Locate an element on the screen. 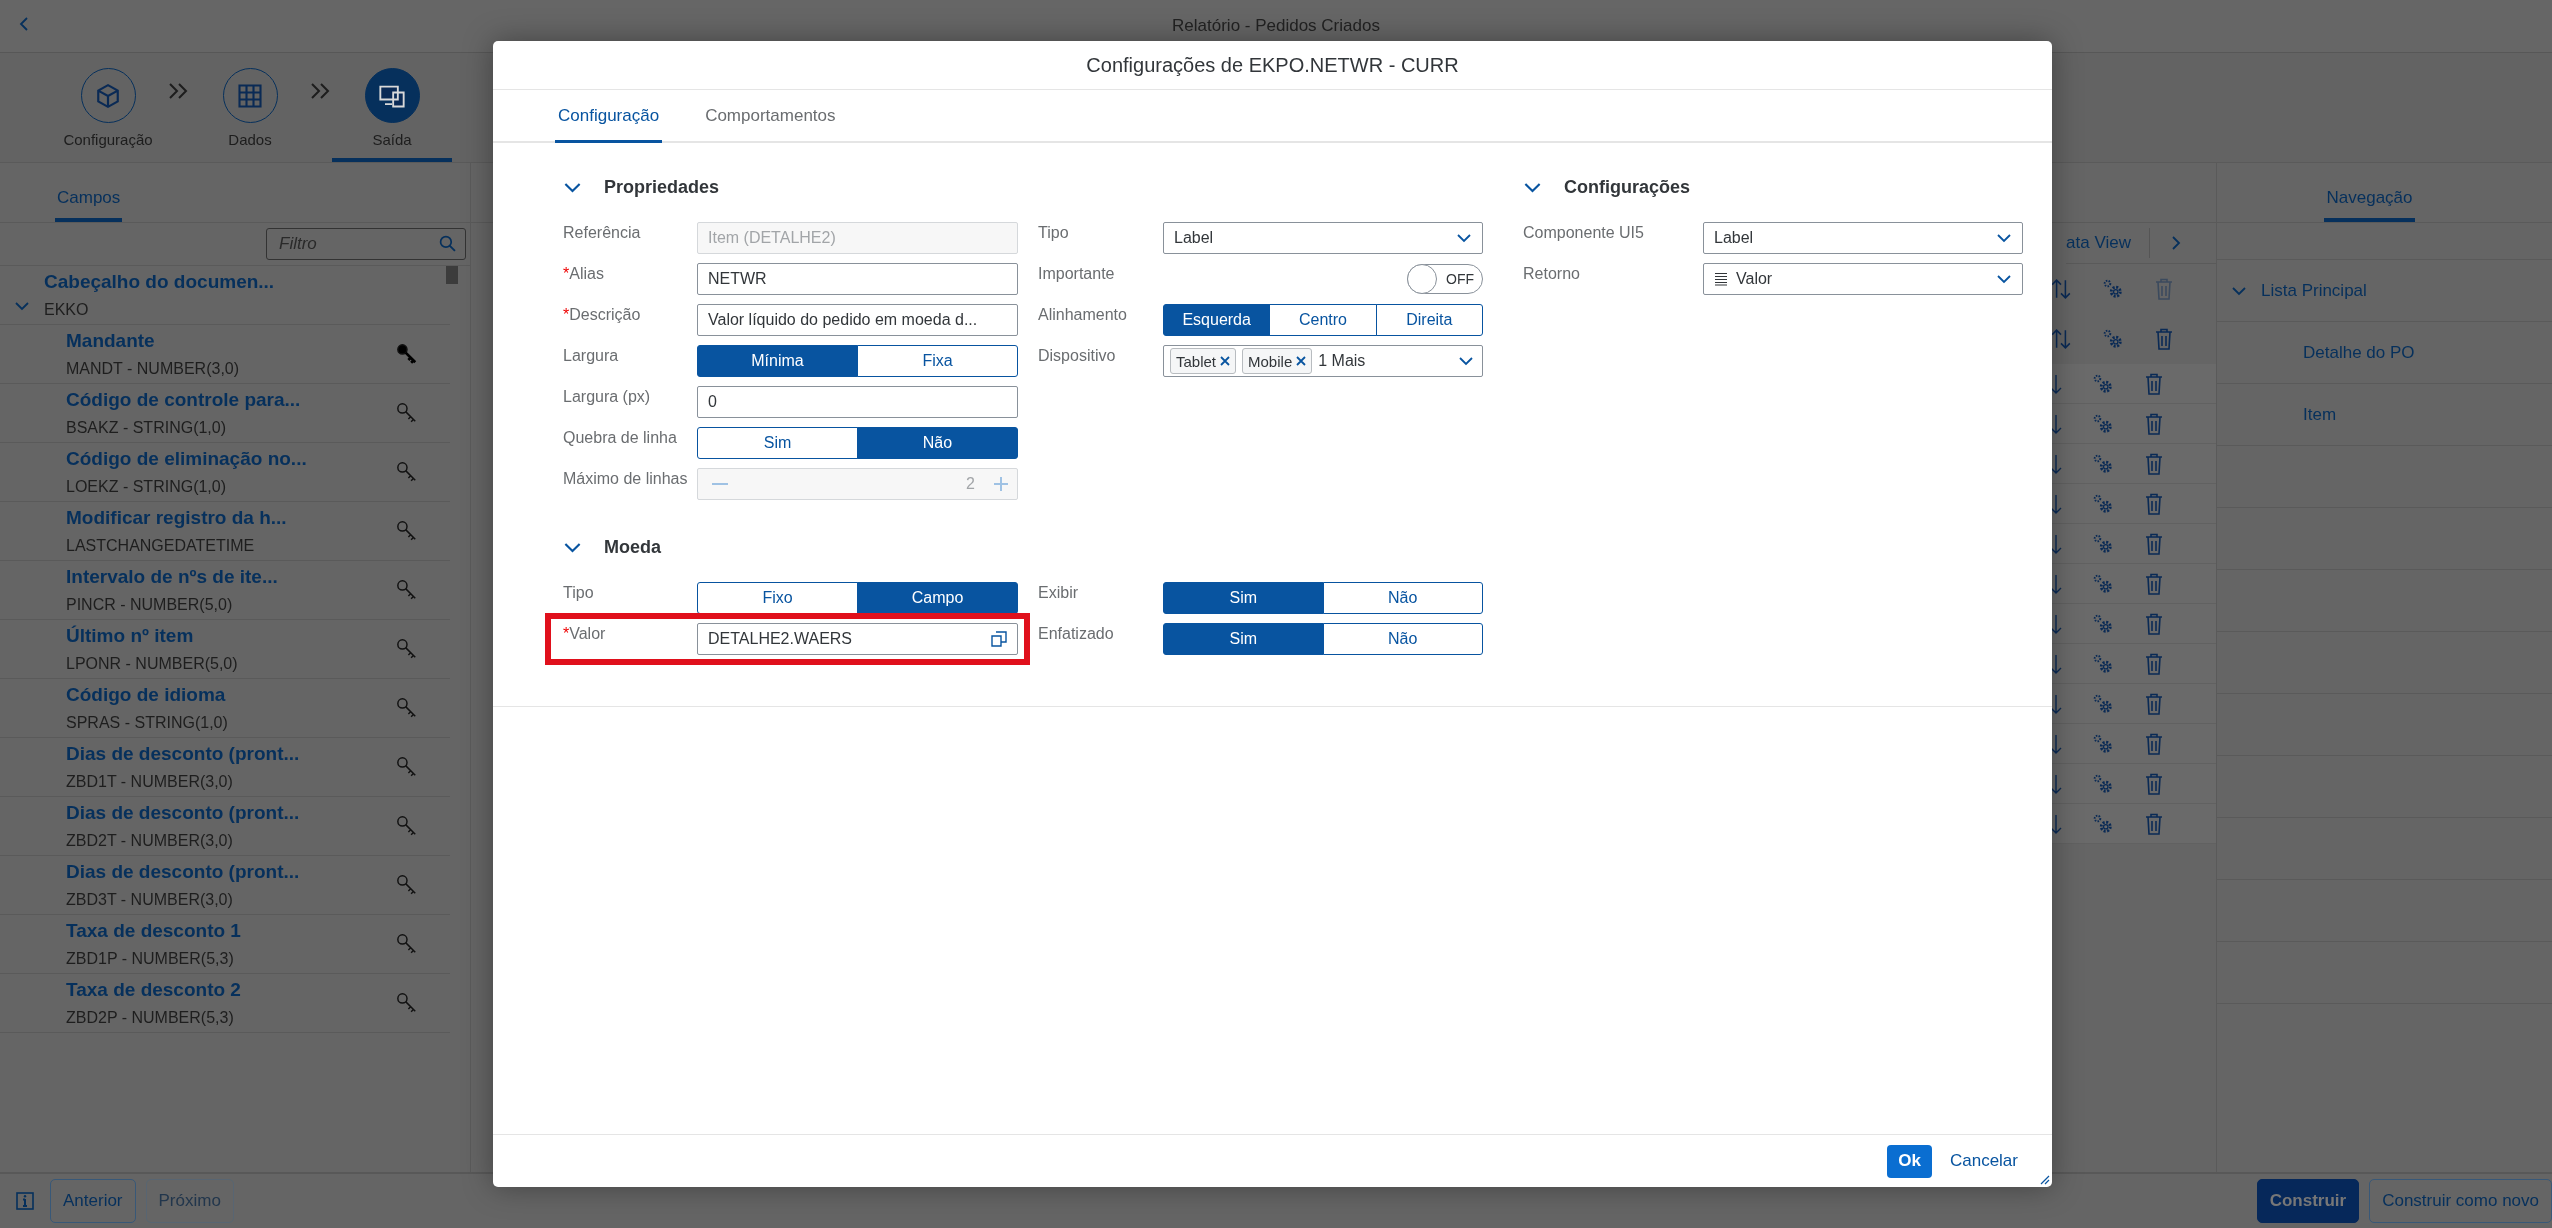  dropdown-field: Valor is located at coordinates (1863, 279).